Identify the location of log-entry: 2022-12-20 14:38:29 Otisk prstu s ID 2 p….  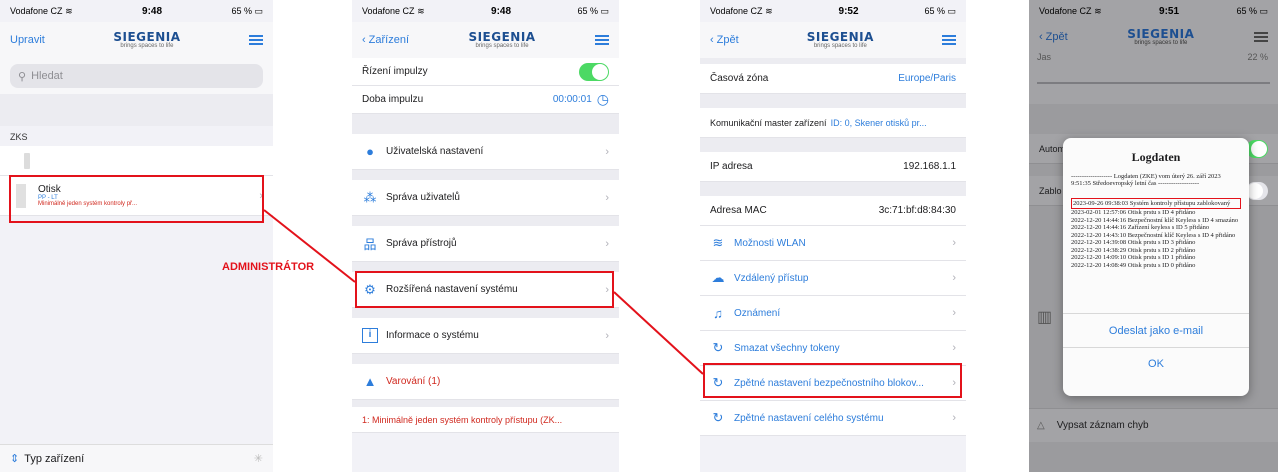
(1133, 250).